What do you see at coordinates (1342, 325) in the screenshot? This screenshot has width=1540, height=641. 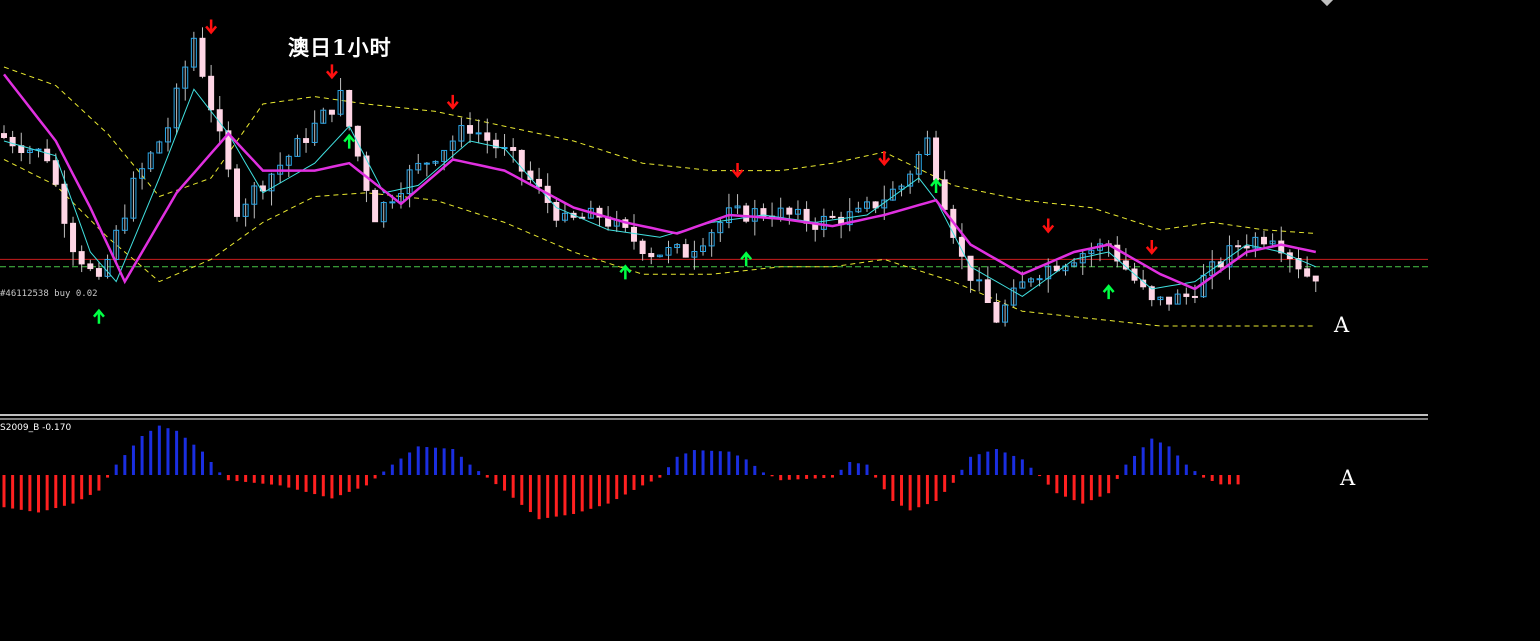 I see `price-marker: A` at bounding box center [1342, 325].